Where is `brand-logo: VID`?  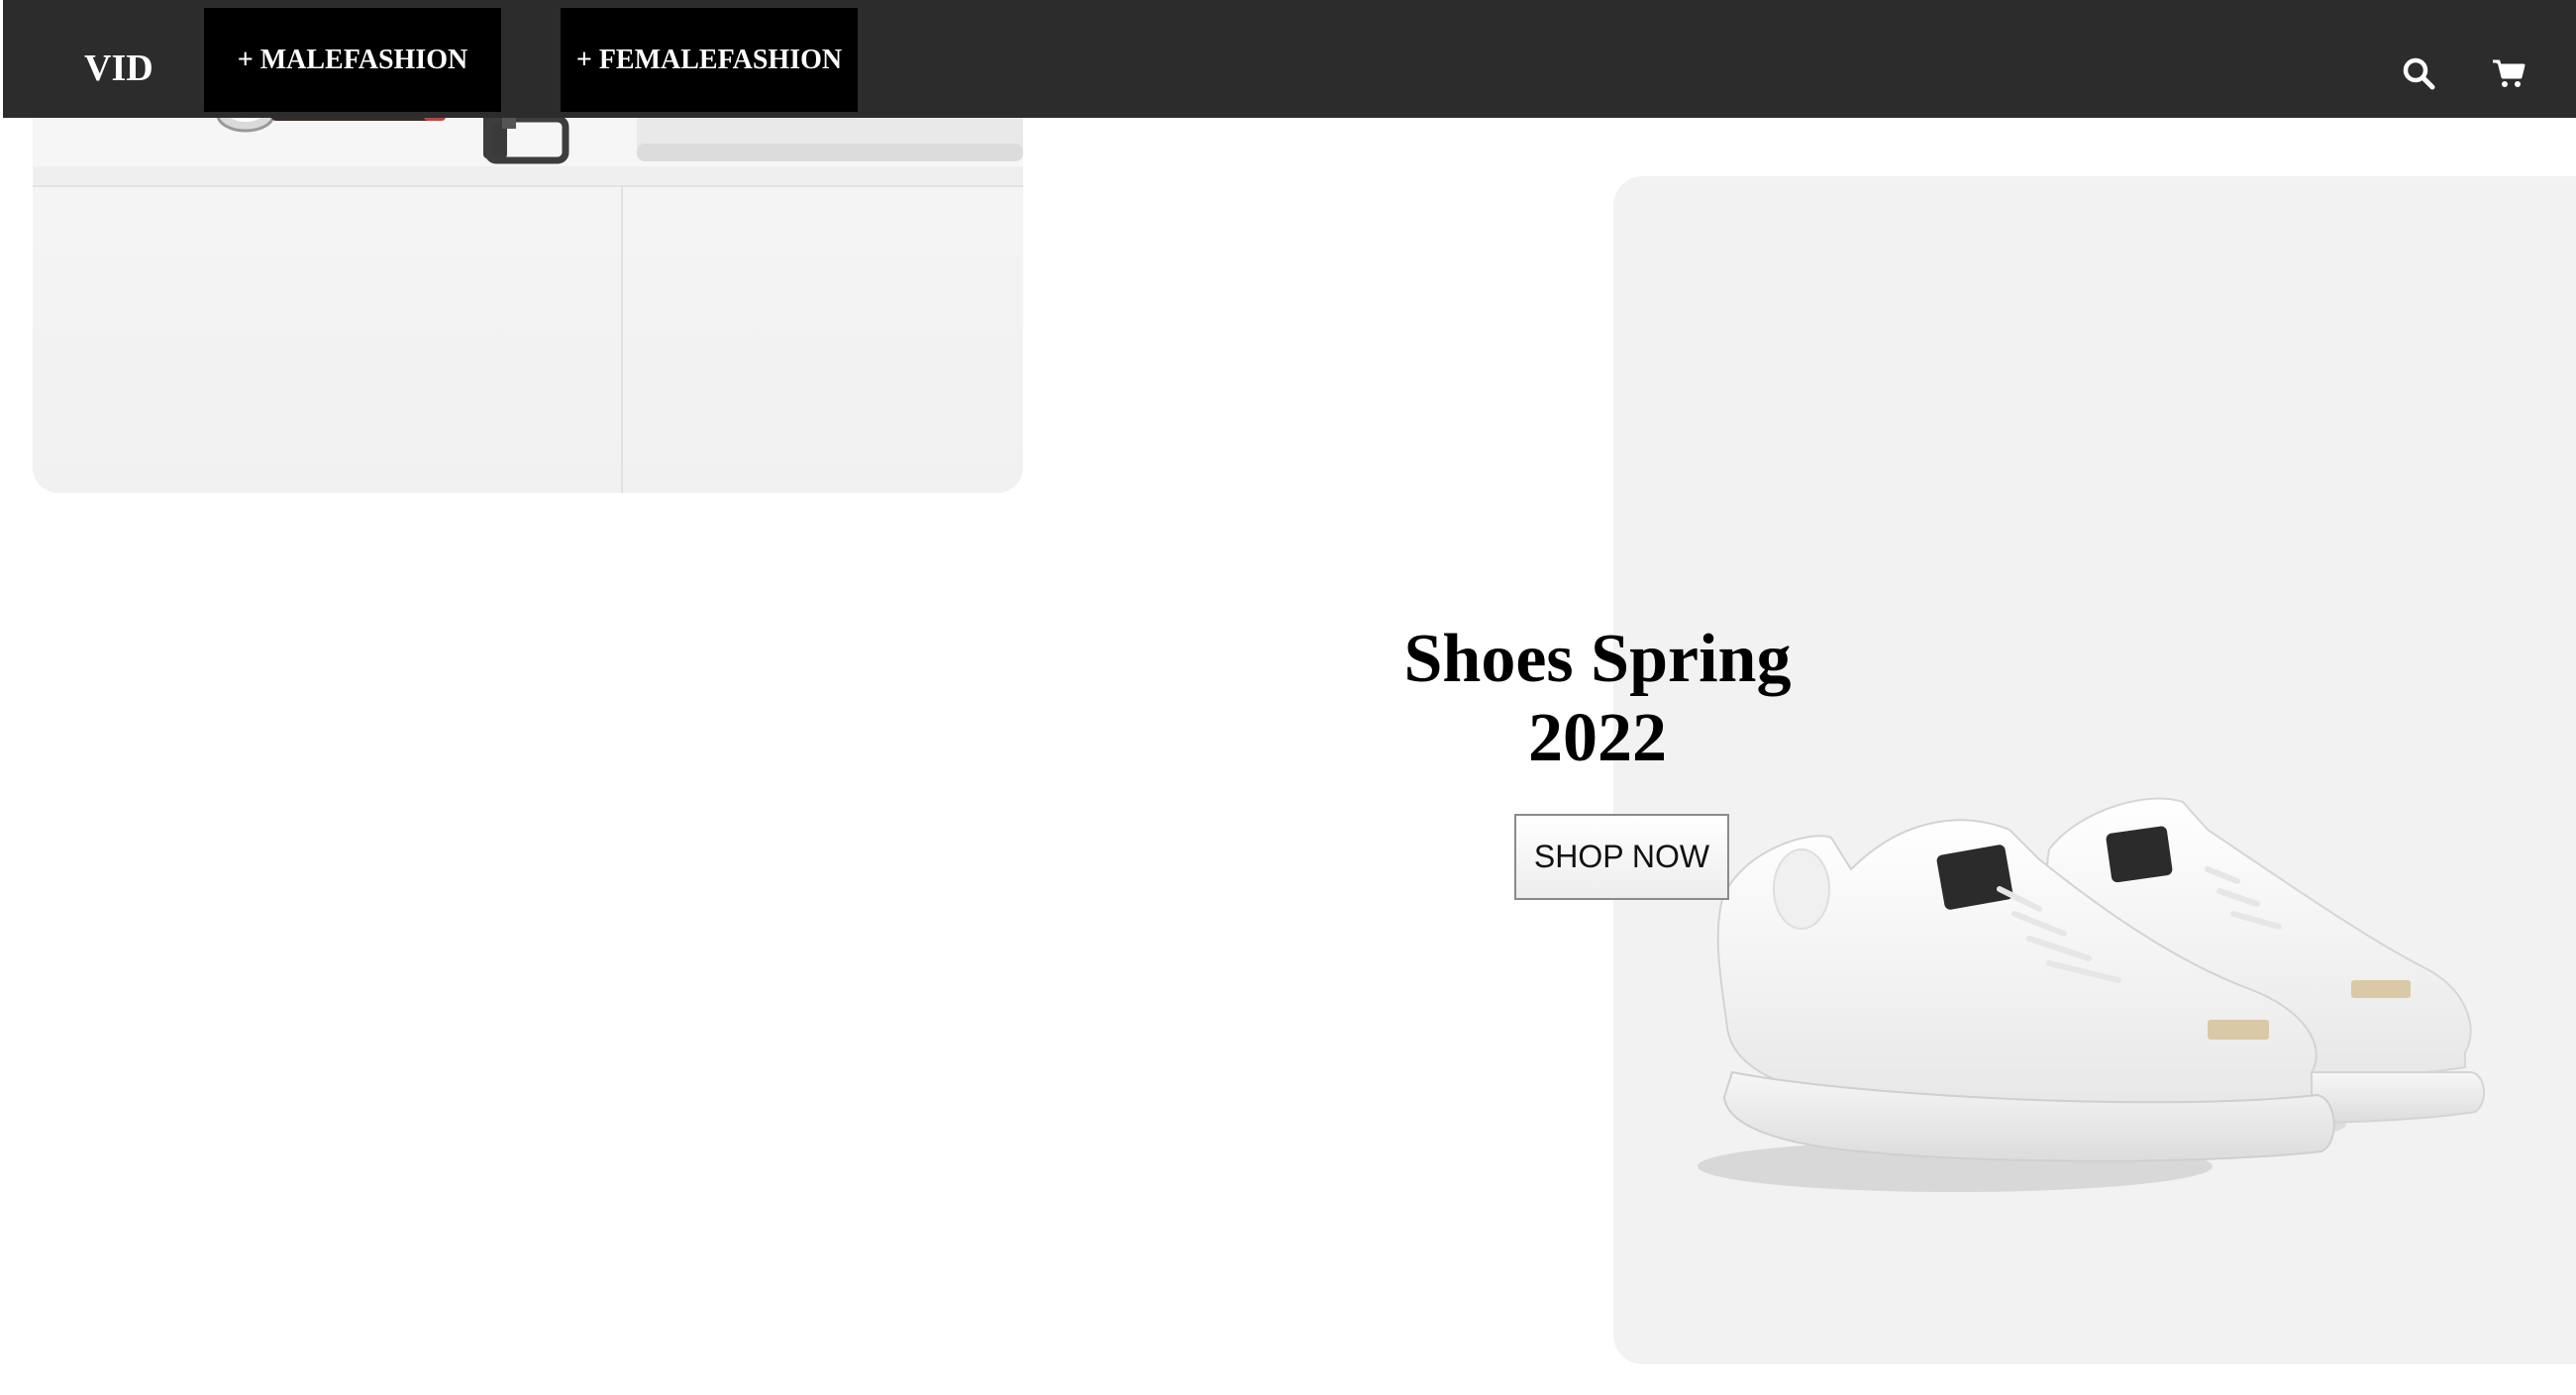
brand-logo: VID is located at coordinates (119, 68).